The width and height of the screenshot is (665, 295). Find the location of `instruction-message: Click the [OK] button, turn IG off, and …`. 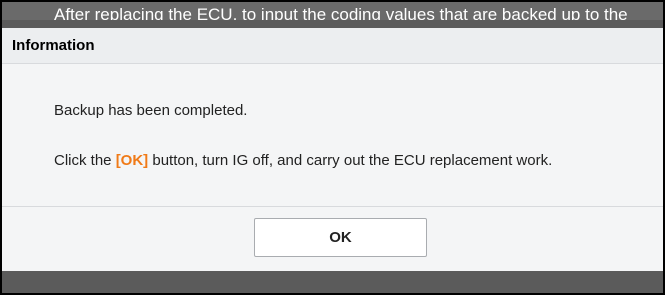

instruction-message: Click the [OK] button, turn IG off, and … is located at coordinates (303, 160).